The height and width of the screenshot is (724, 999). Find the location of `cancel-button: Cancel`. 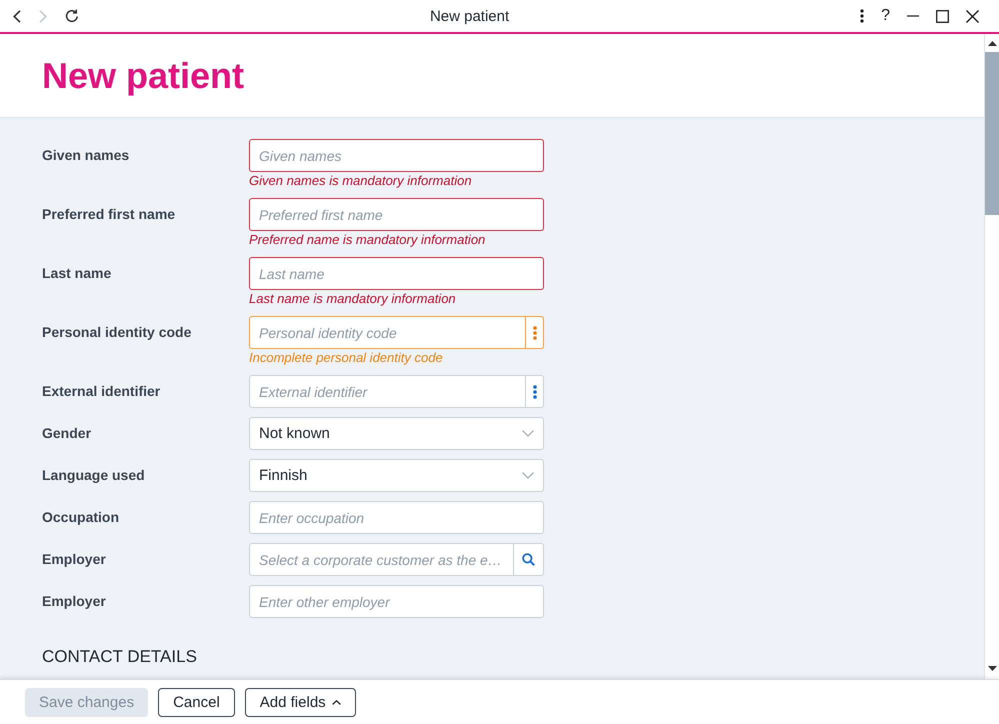

cancel-button: Cancel is located at coordinates (196, 702).